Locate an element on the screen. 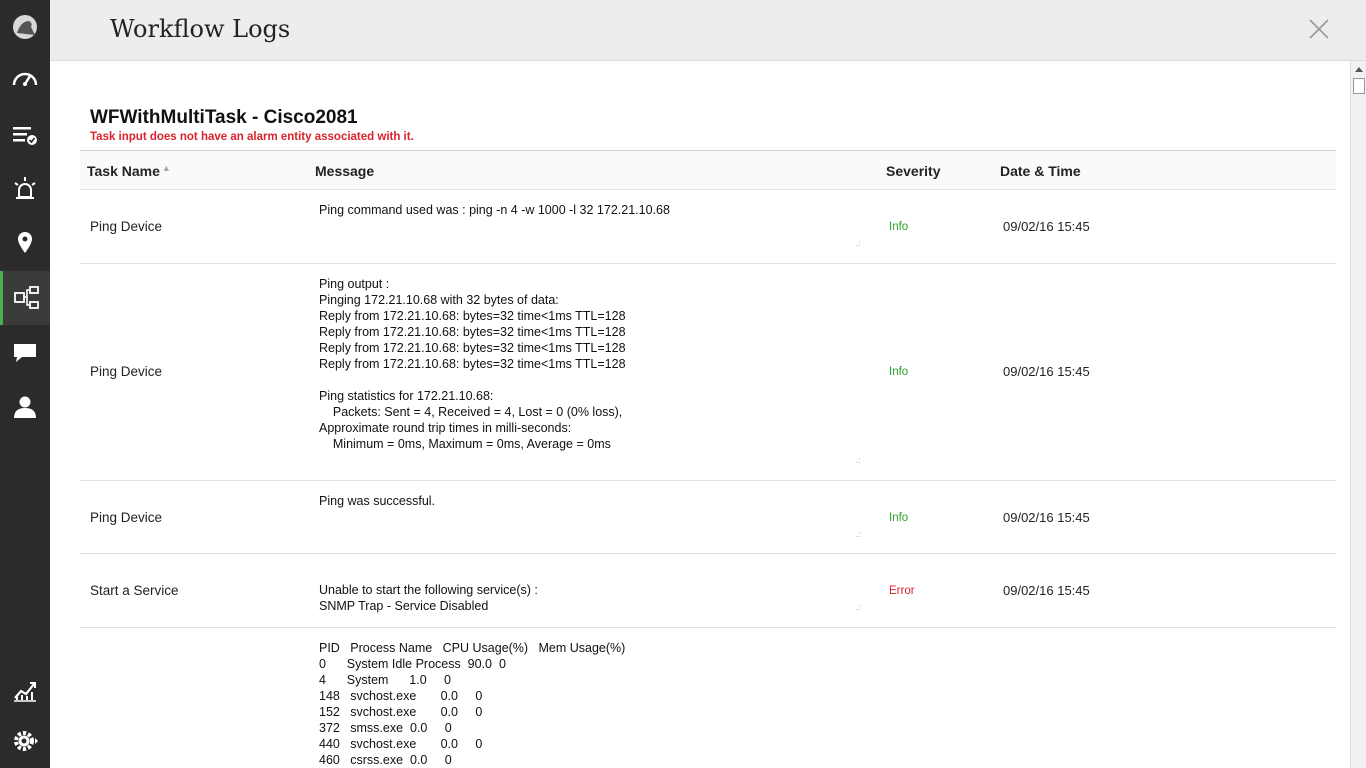 This screenshot has height=768, width=1366. scroll-thumb is located at coordinates (1359, 86).